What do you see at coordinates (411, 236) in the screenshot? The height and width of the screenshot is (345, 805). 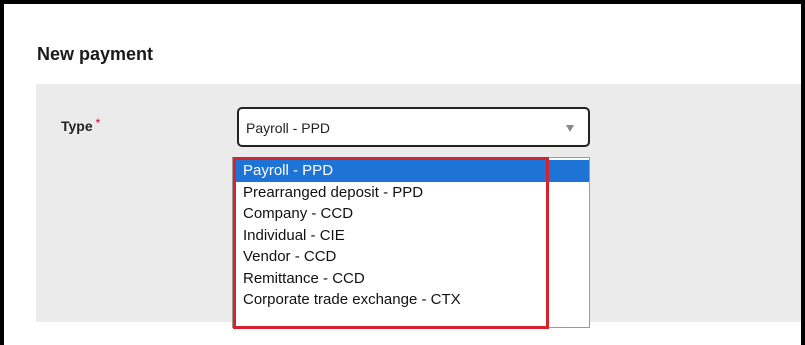 I see `dropdown-option: Individual - CIE` at bounding box center [411, 236].